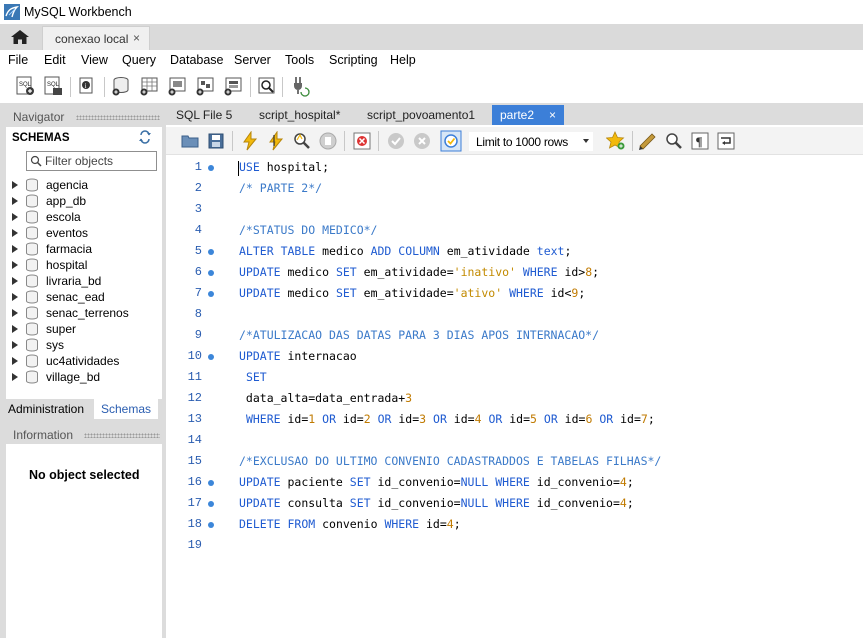 The image size is (863, 638). What do you see at coordinates (84, 249) in the screenshot?
I see `schema-item-farmacia: farmacia` at bounding box center [84, 249].